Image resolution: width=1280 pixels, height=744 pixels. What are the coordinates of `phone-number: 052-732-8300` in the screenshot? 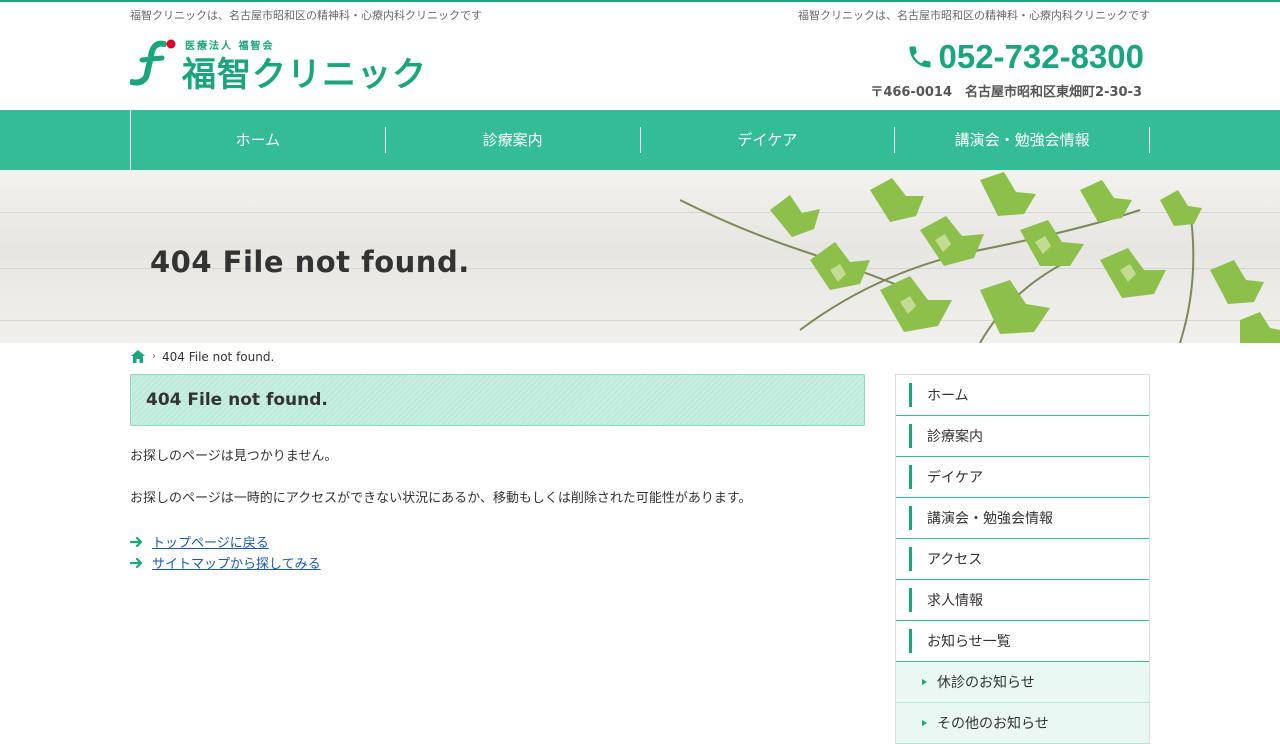 It's located at (1041, 56).